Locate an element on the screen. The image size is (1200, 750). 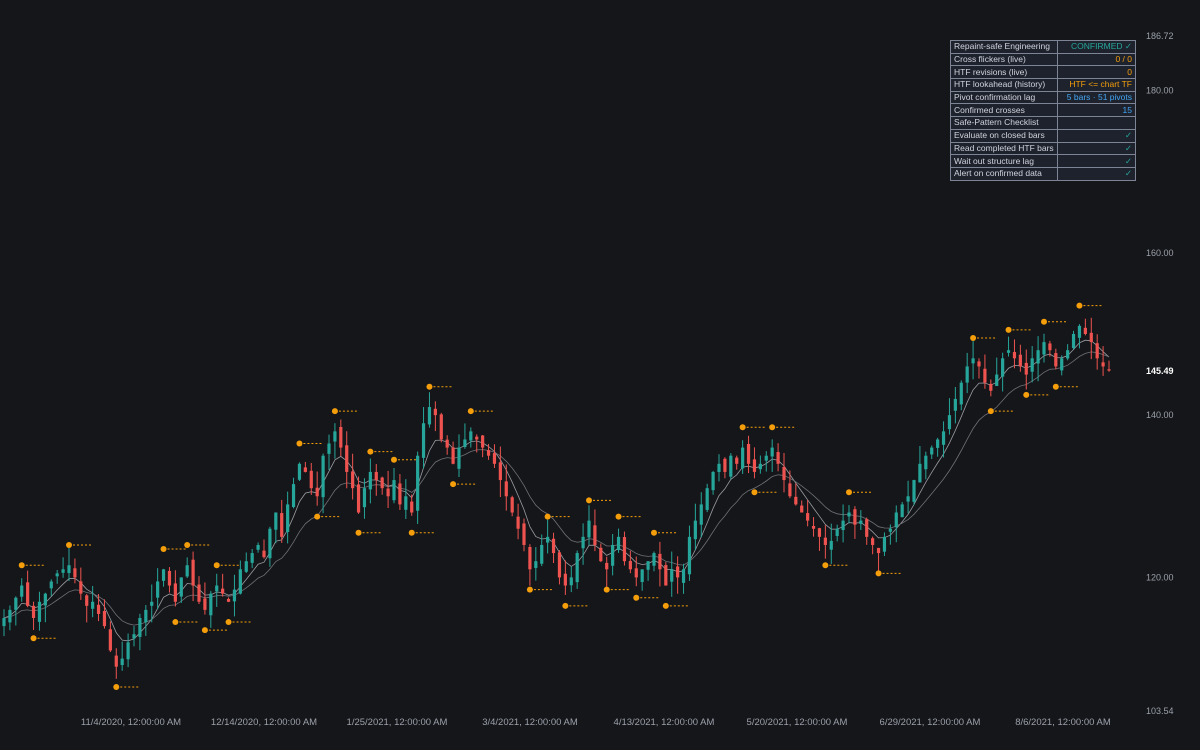
y-tick-label: 120.00 is located at coordinates (1160, 577).